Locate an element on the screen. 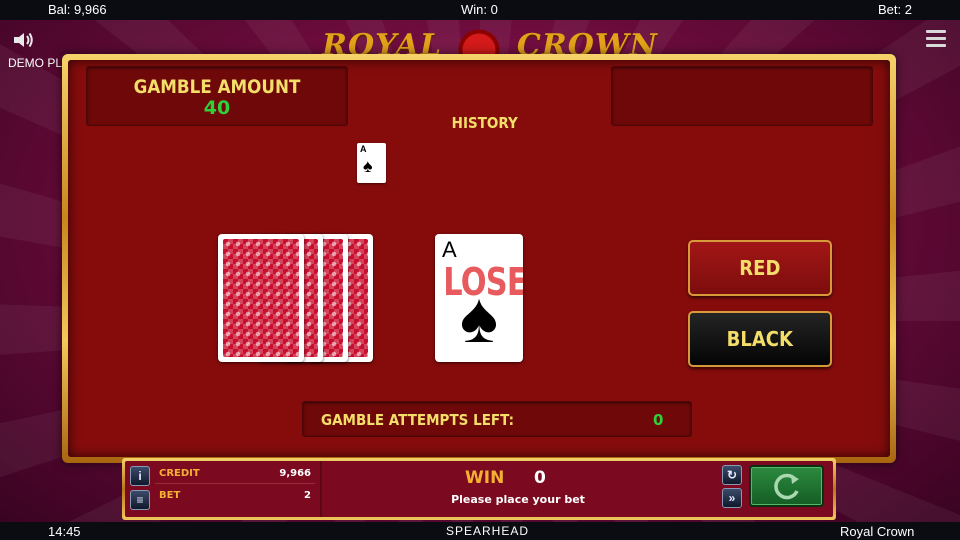 The width and height of the screenshot is (960, 540). credit-value: 9,966 is located at coordinates (295, 473).